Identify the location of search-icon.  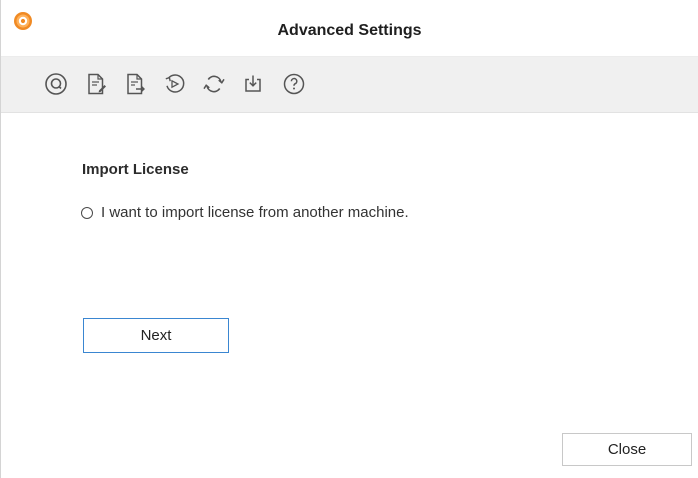
(56, 84).